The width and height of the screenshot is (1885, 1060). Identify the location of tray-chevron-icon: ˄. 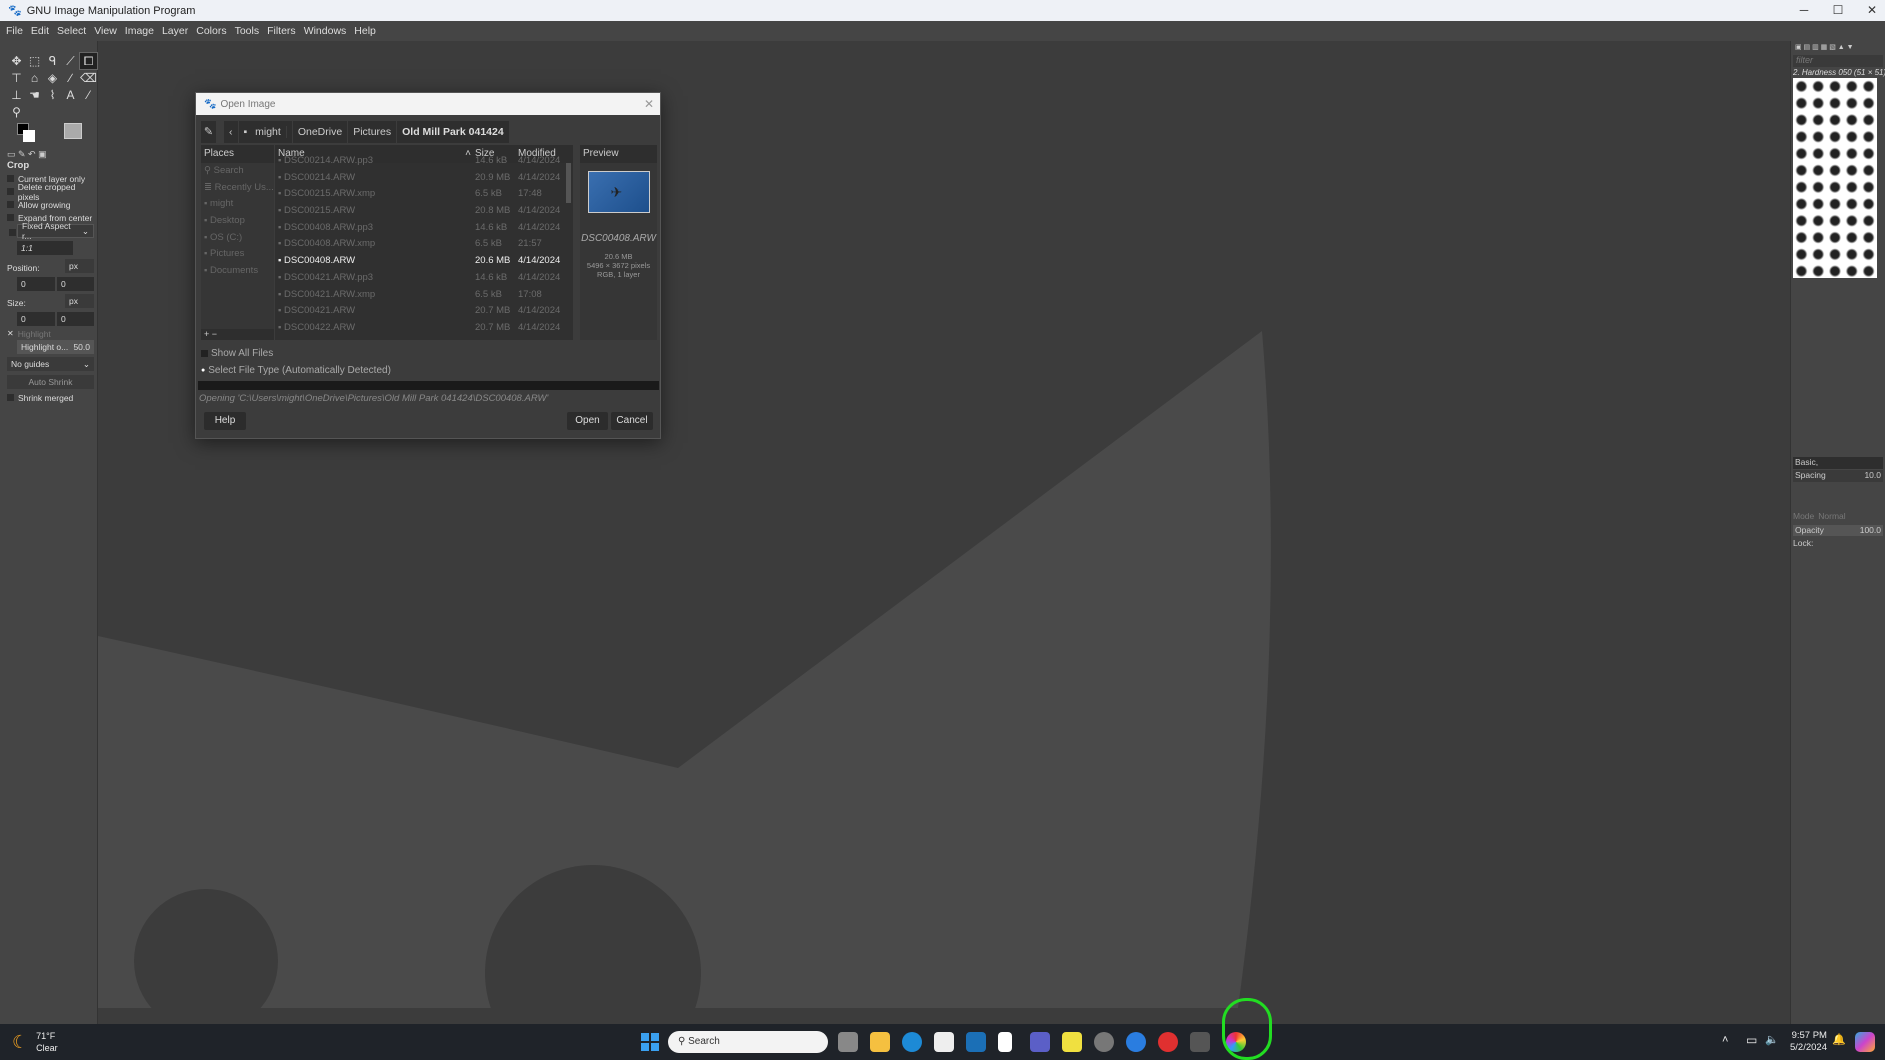
(1725, 1040).